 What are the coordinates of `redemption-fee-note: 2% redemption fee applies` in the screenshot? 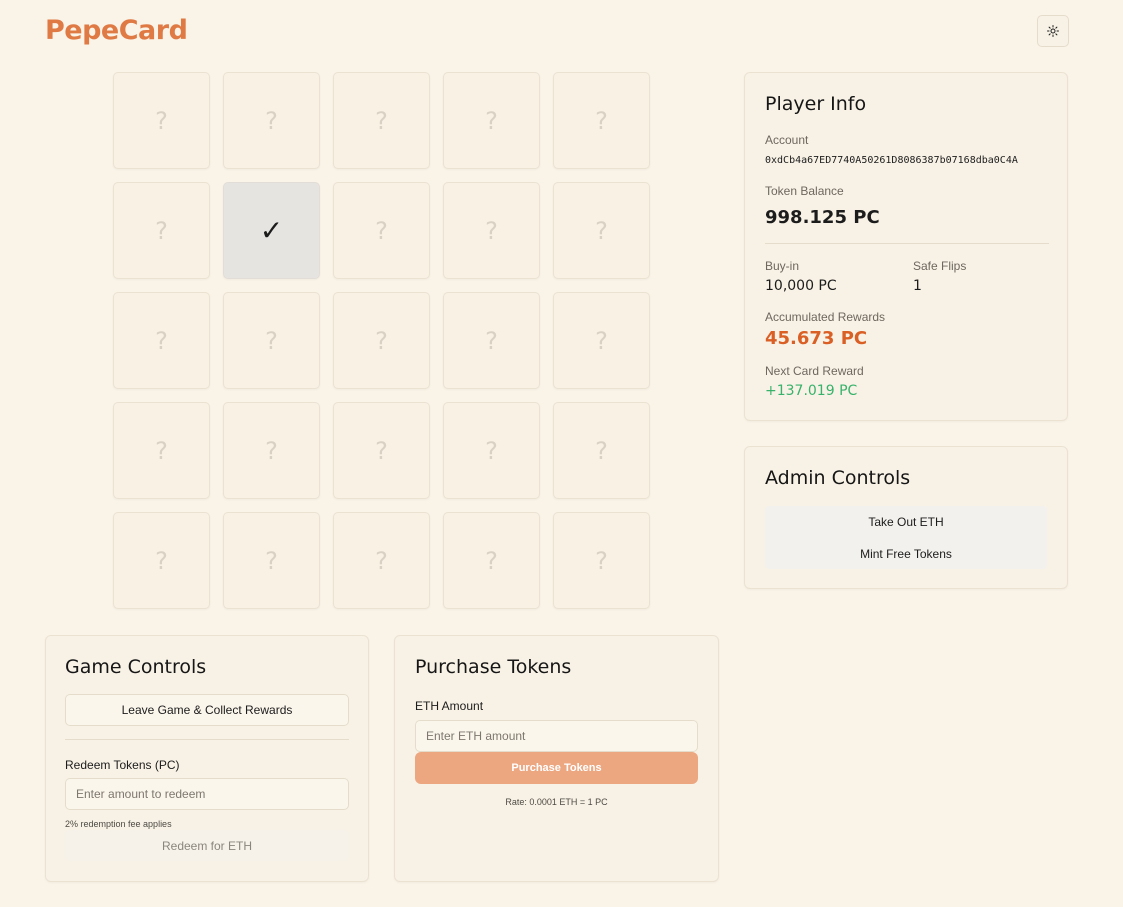 It's located at (118, 824).